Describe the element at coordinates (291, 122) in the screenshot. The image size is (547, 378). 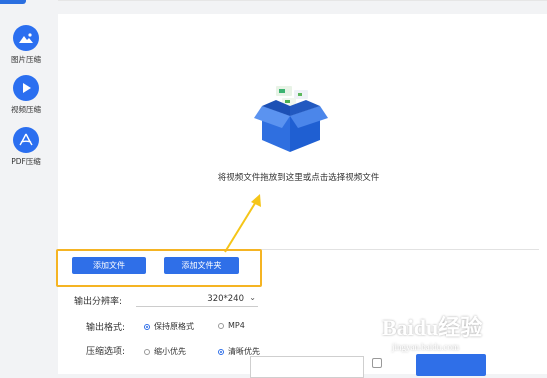
I see `open-box-icon` at that location.